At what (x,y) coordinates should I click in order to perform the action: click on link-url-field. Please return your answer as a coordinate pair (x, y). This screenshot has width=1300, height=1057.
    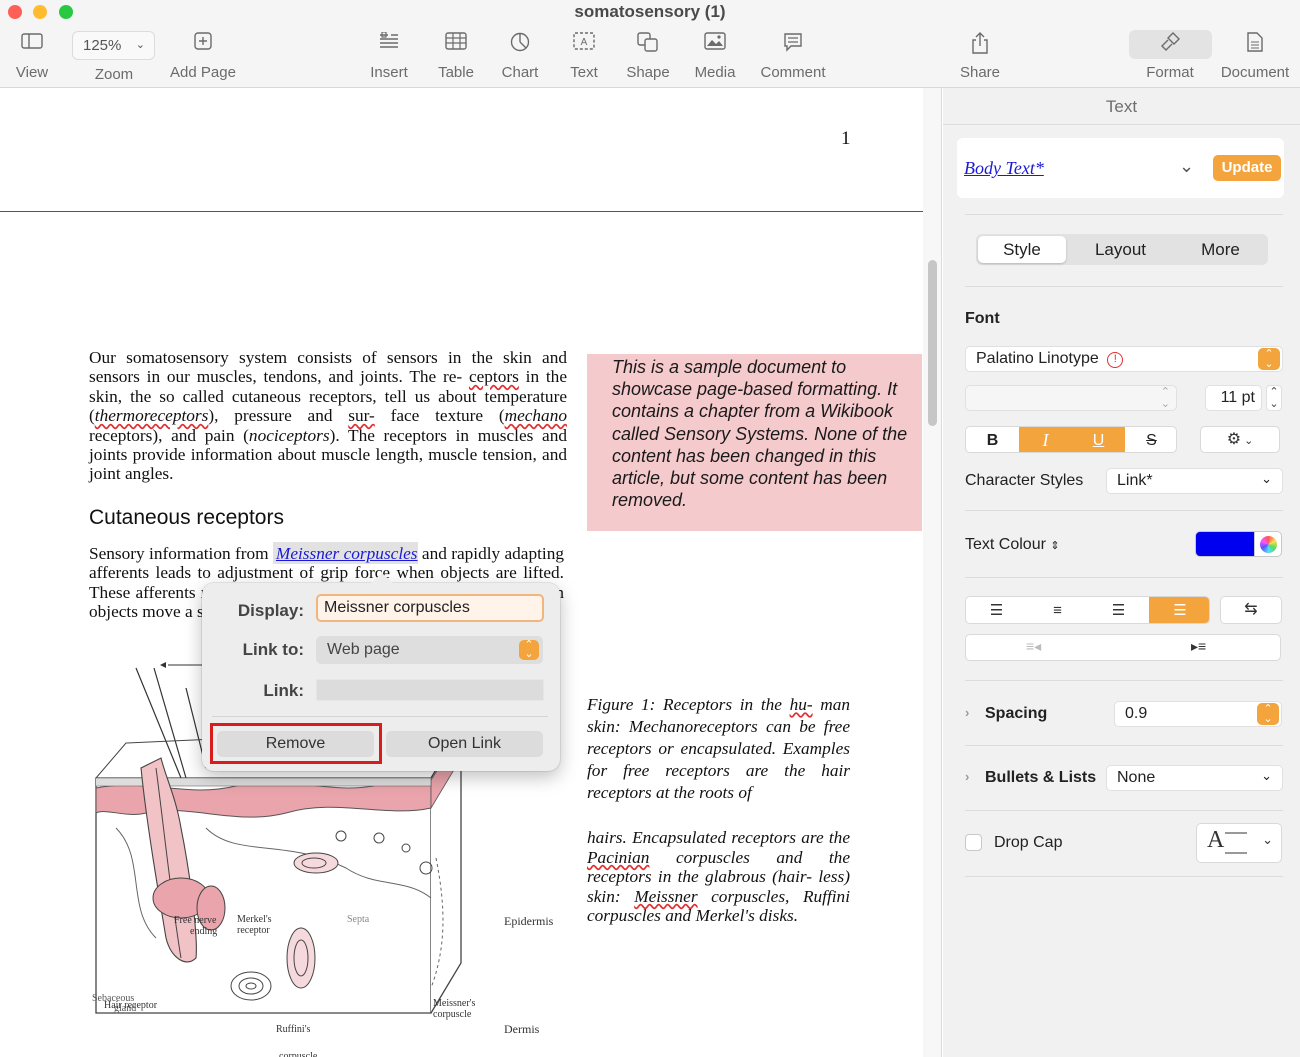
    Looking at the image, I should click on (430, 690).